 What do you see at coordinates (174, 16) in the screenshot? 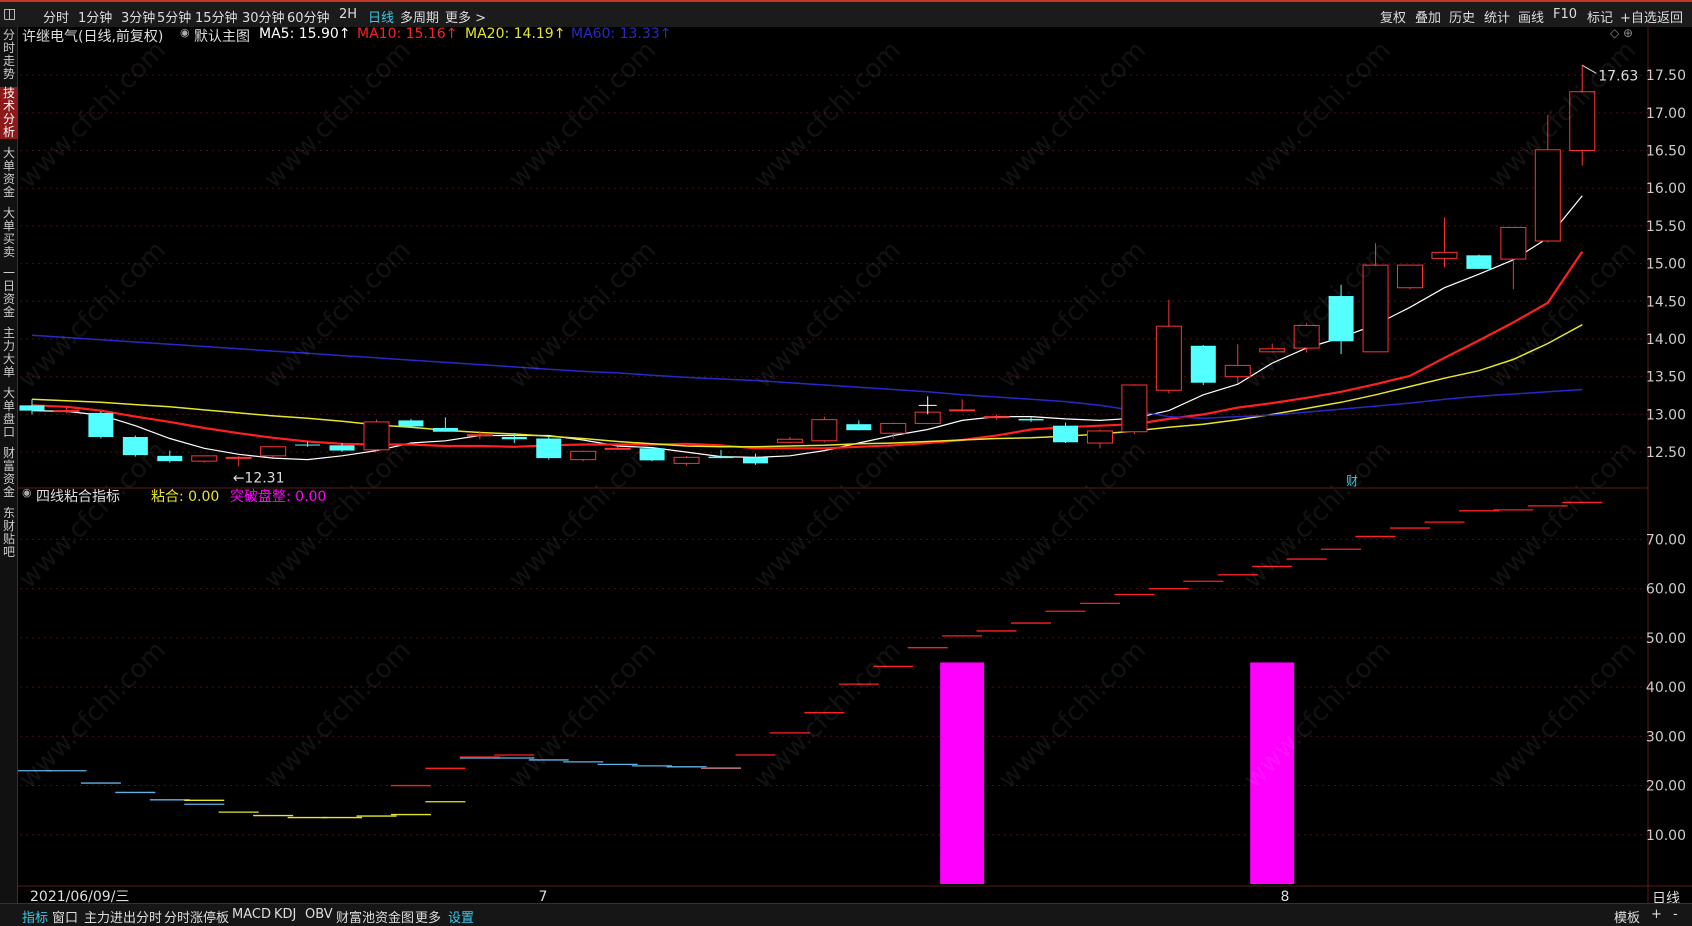
I see `period-5min: 5分钟` at bounding box center [174, 16].